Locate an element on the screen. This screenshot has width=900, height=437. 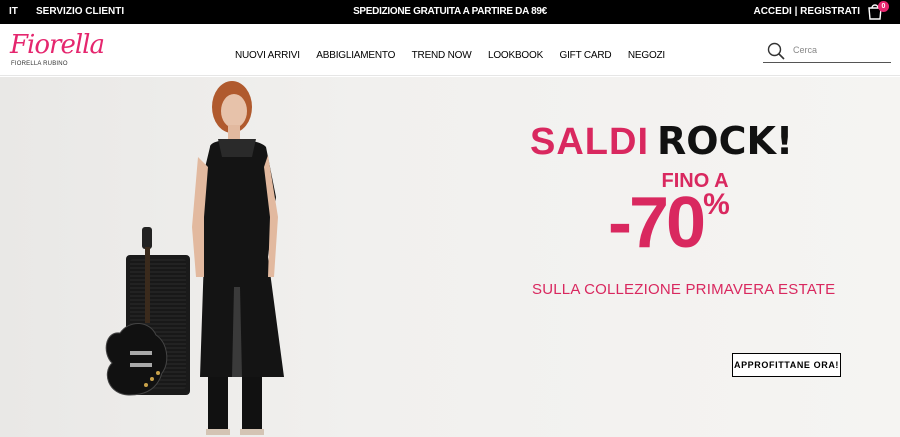
sale-headline: SALDI ROCK! is located at coordinates (661, 141).